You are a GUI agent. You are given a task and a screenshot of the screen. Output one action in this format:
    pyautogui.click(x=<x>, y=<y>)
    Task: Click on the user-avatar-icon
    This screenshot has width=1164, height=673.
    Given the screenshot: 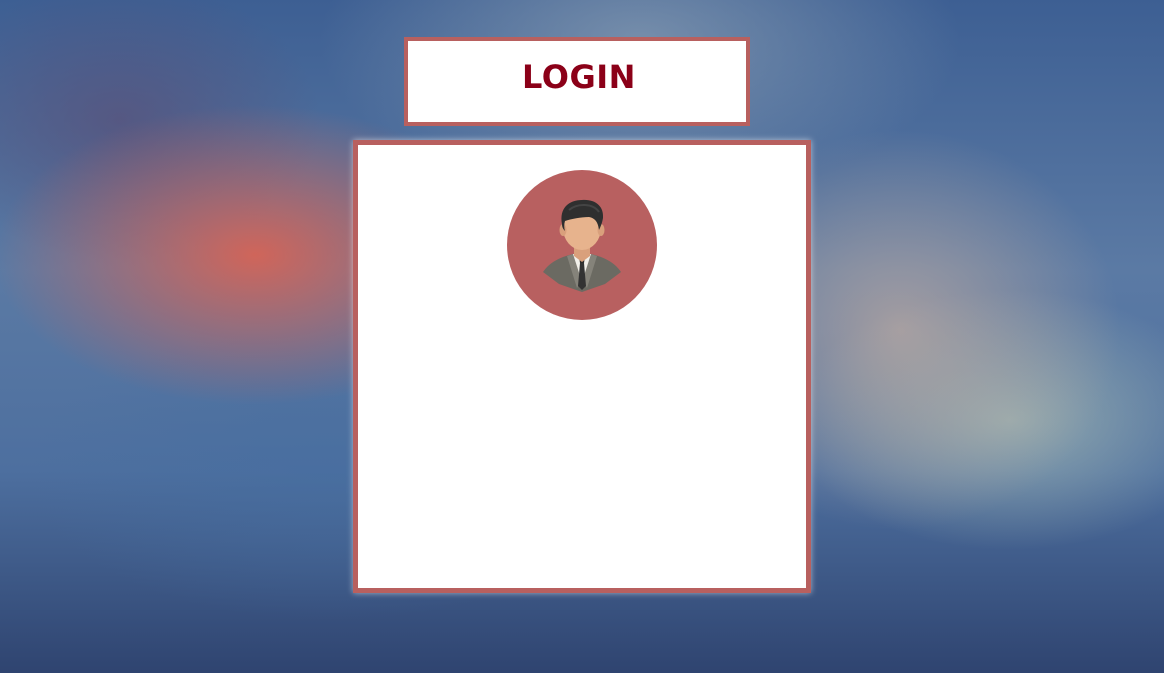 What is the action you would take?
    pyautogui.click(x=582, y=245)
    